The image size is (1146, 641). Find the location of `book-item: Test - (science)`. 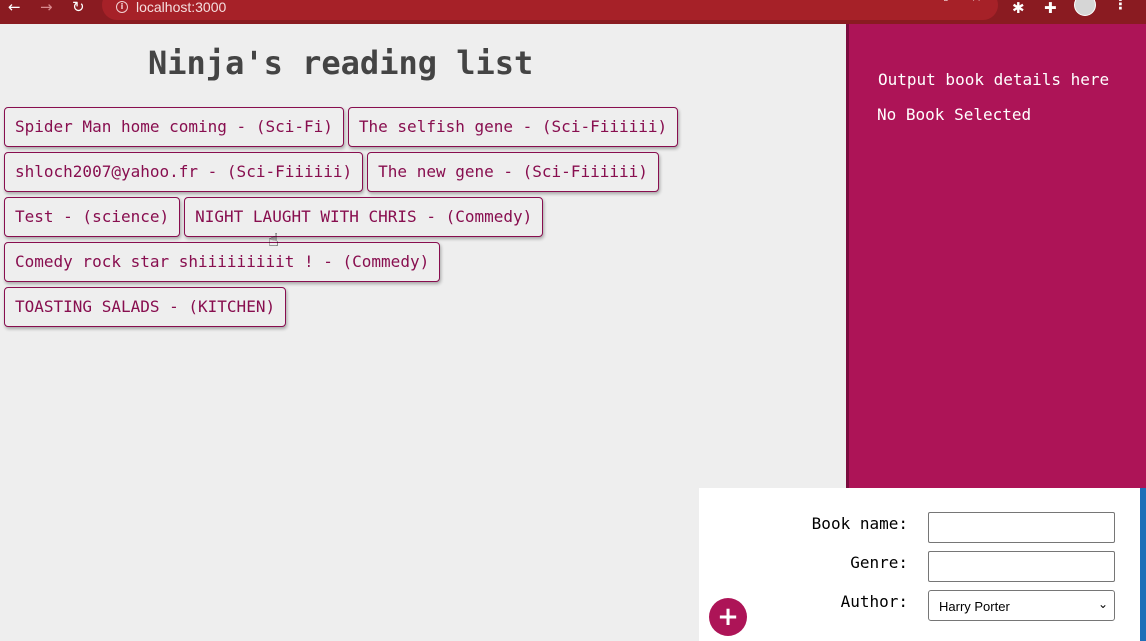

book-item: Test - (science) is located at coordinates (92, 217).